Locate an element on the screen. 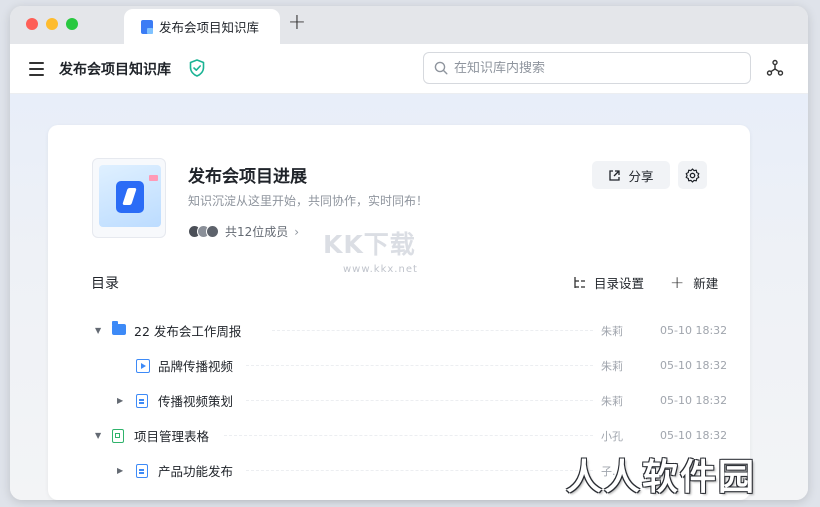 This screenshot has height=507, width=820. chevron-right-icon: › is located at coordinates (297, 231).